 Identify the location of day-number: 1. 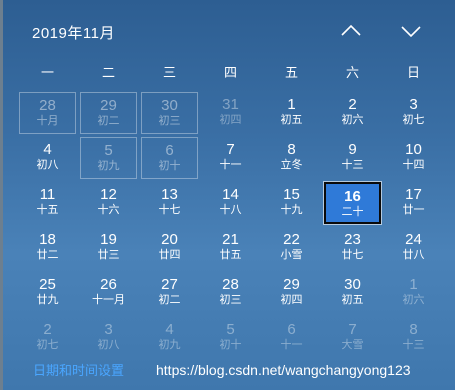
(413, 284).